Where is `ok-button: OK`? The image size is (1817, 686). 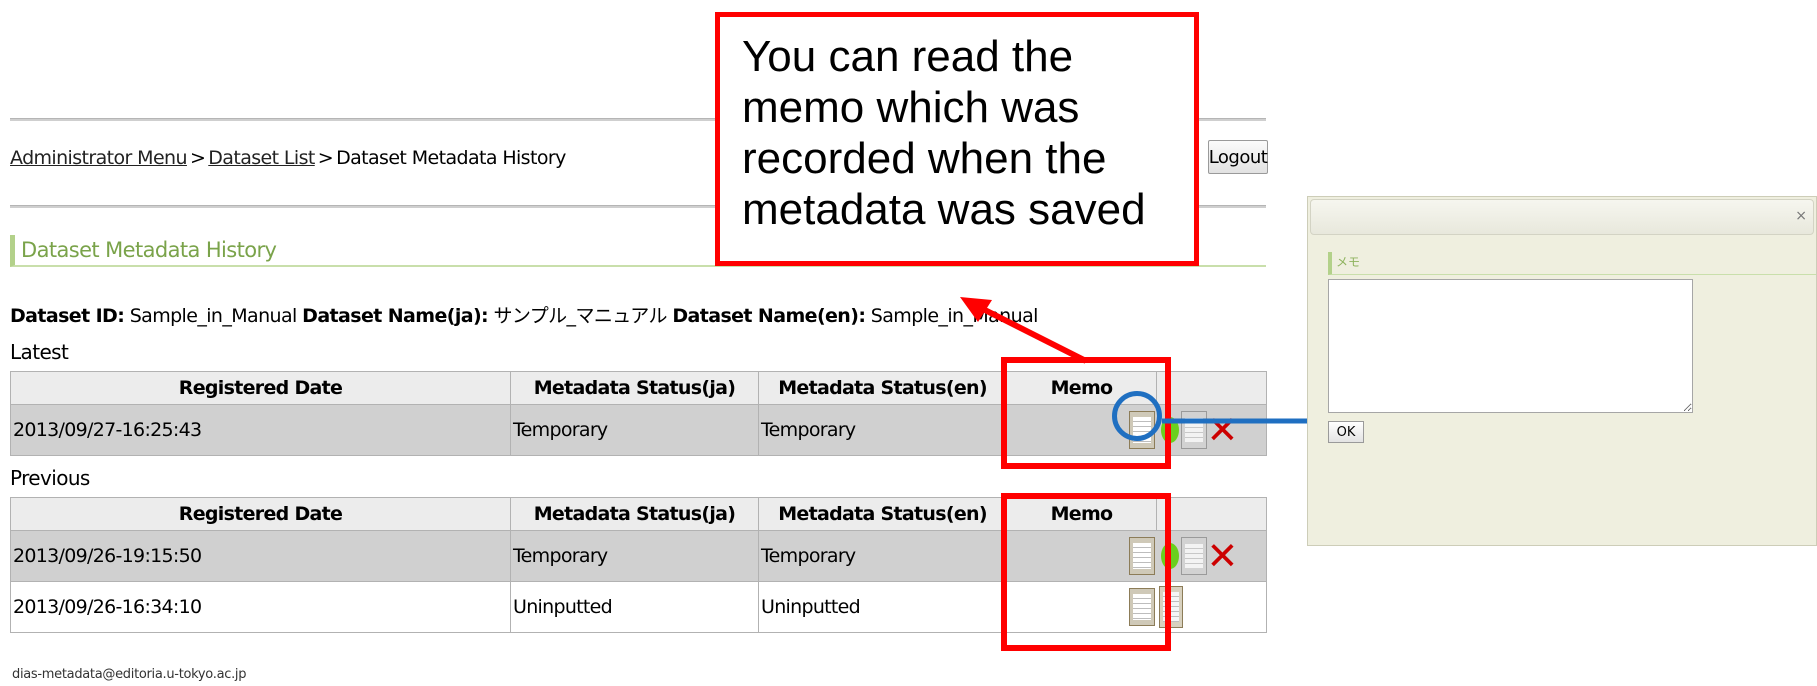
ok-button: OK is located at coordinates (1346, 432).